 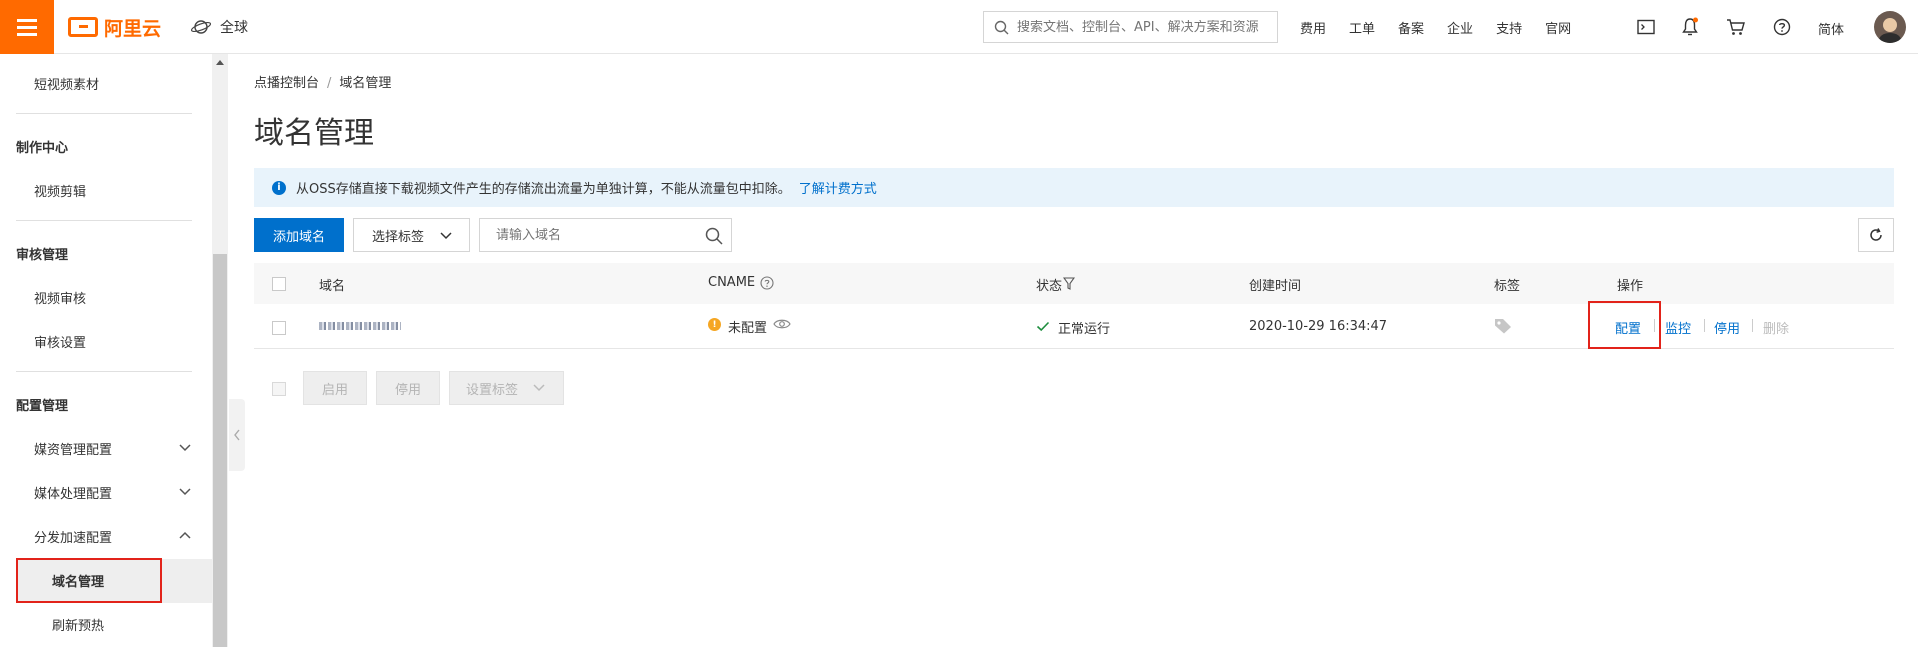 What do you see at coordinates (219, 27) in the screenshot?
I see `region-selector: 全球` at bounding box center [219, 27].